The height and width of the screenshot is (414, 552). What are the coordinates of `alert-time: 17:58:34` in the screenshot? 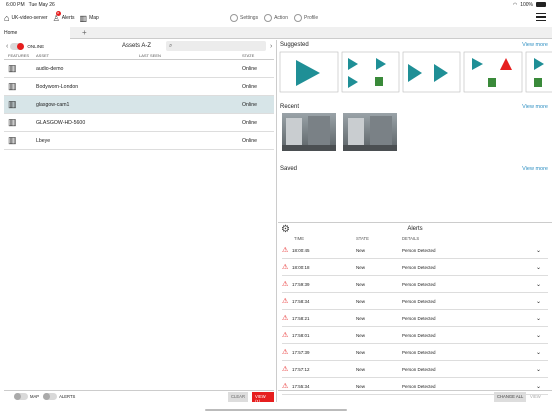 It's located at (301, 301).